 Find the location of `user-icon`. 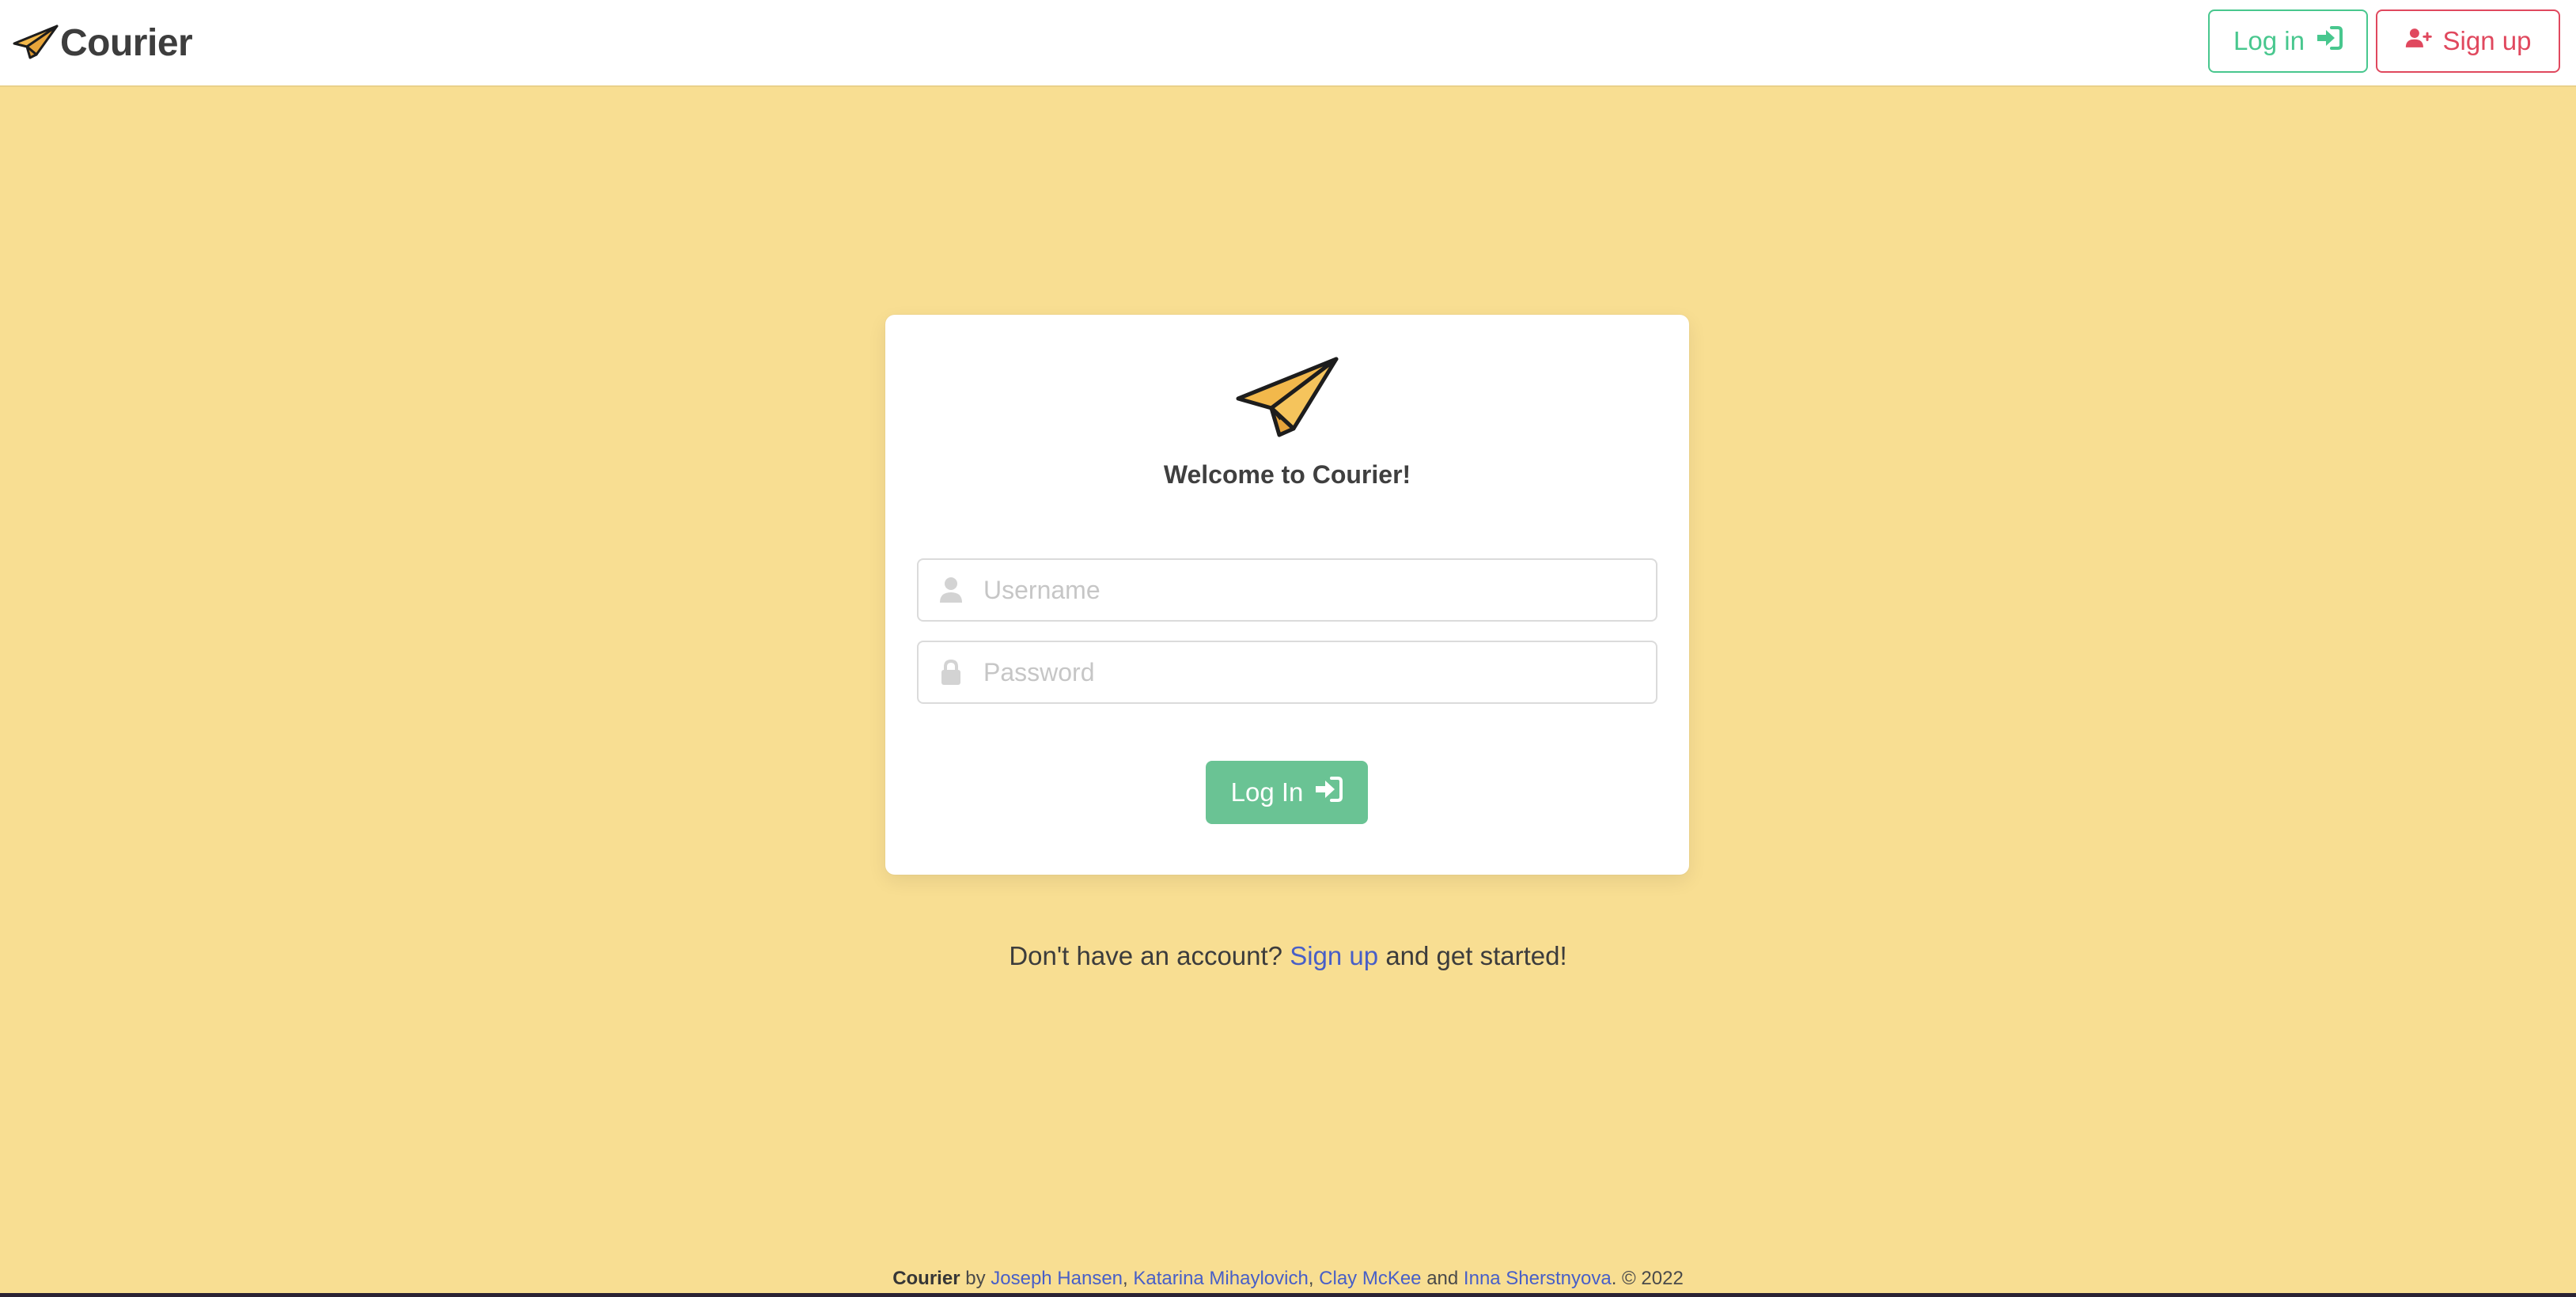

user-icon is located at coordinates (951, 590).